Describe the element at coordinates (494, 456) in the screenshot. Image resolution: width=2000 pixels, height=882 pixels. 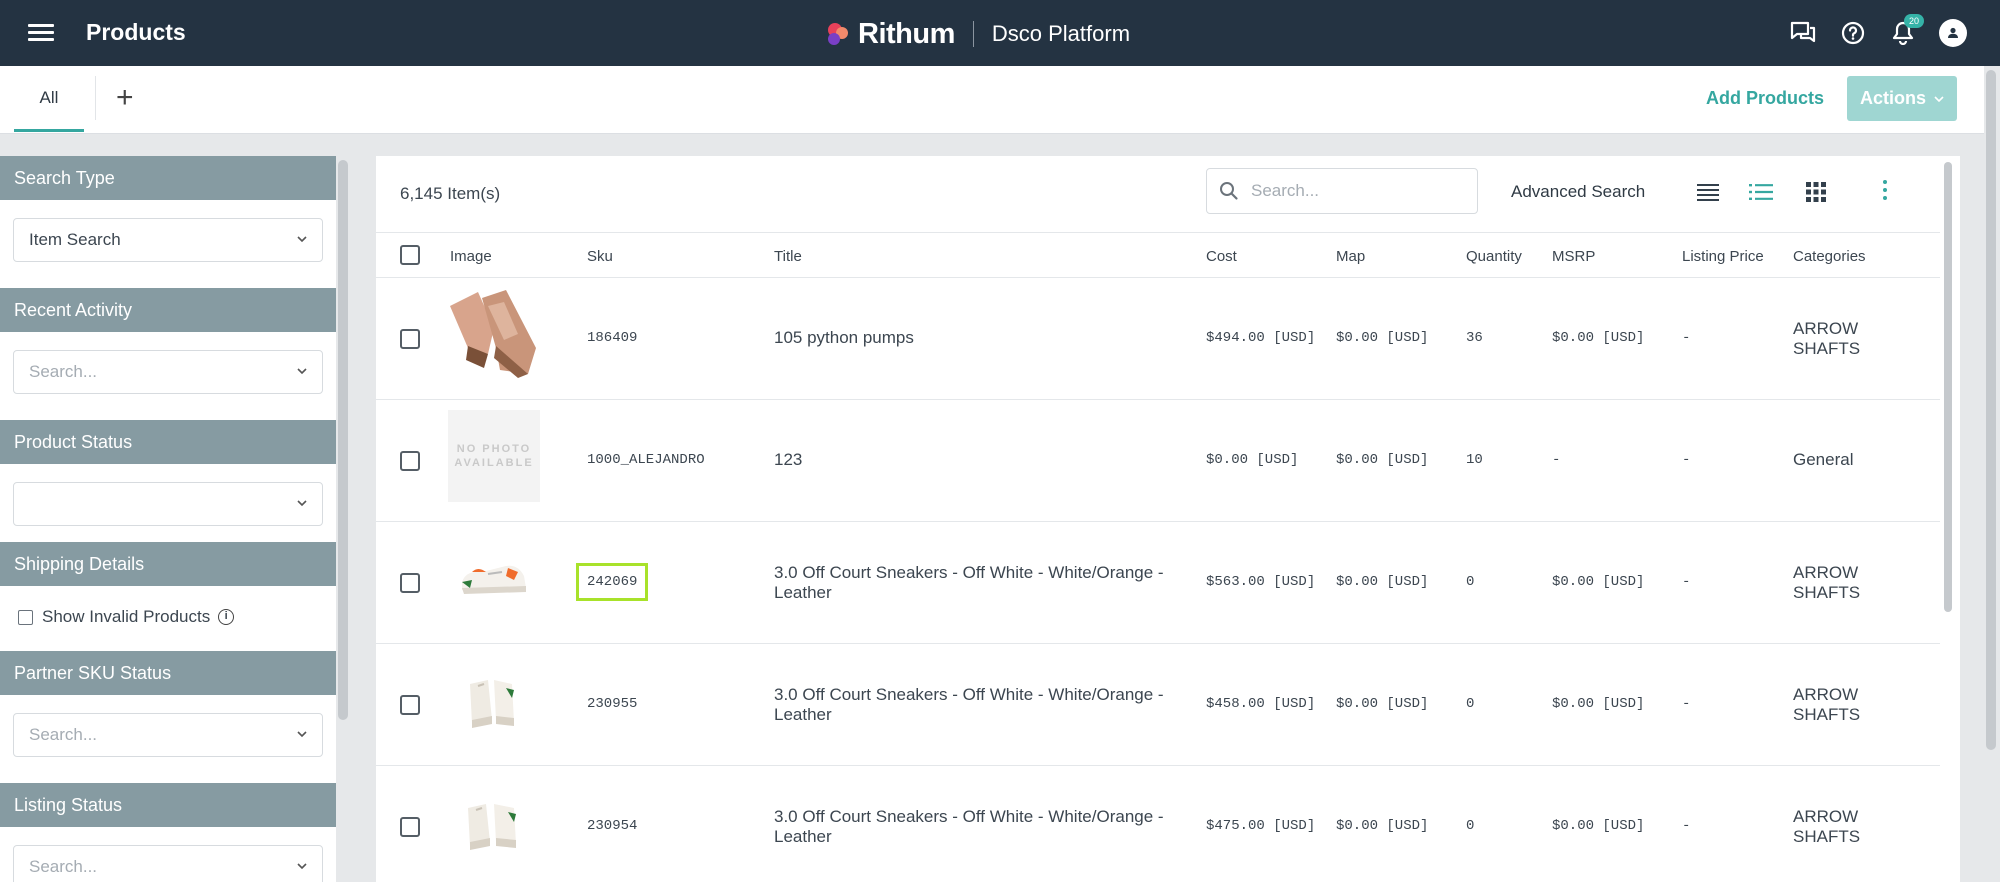
I see `no-photo-placeholder: NO PHOTO AVAILABLE` at that location.